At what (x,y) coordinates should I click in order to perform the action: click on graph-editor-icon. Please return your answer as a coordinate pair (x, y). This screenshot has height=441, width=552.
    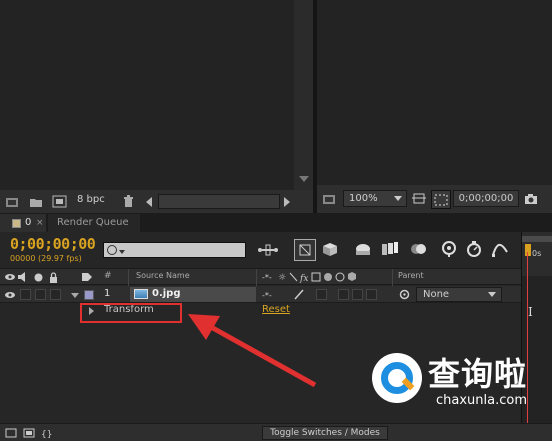
    Looking at the image, I should click on (500, 249).